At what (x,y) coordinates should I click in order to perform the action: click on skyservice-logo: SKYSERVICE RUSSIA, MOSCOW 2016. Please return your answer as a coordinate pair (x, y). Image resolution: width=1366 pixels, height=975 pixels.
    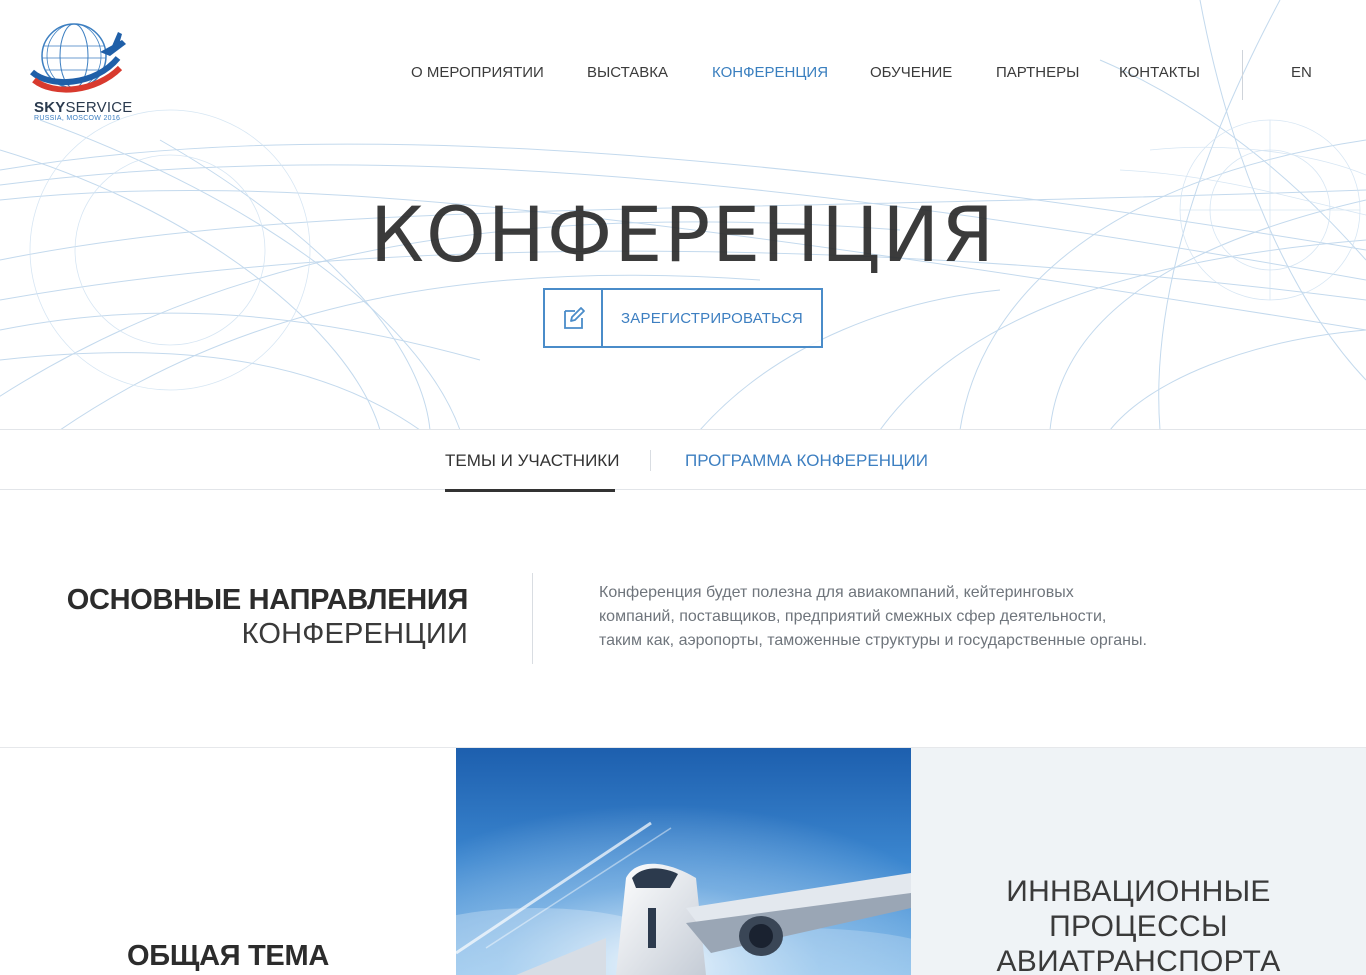
    Looking at the image, I should click on (81, 73).